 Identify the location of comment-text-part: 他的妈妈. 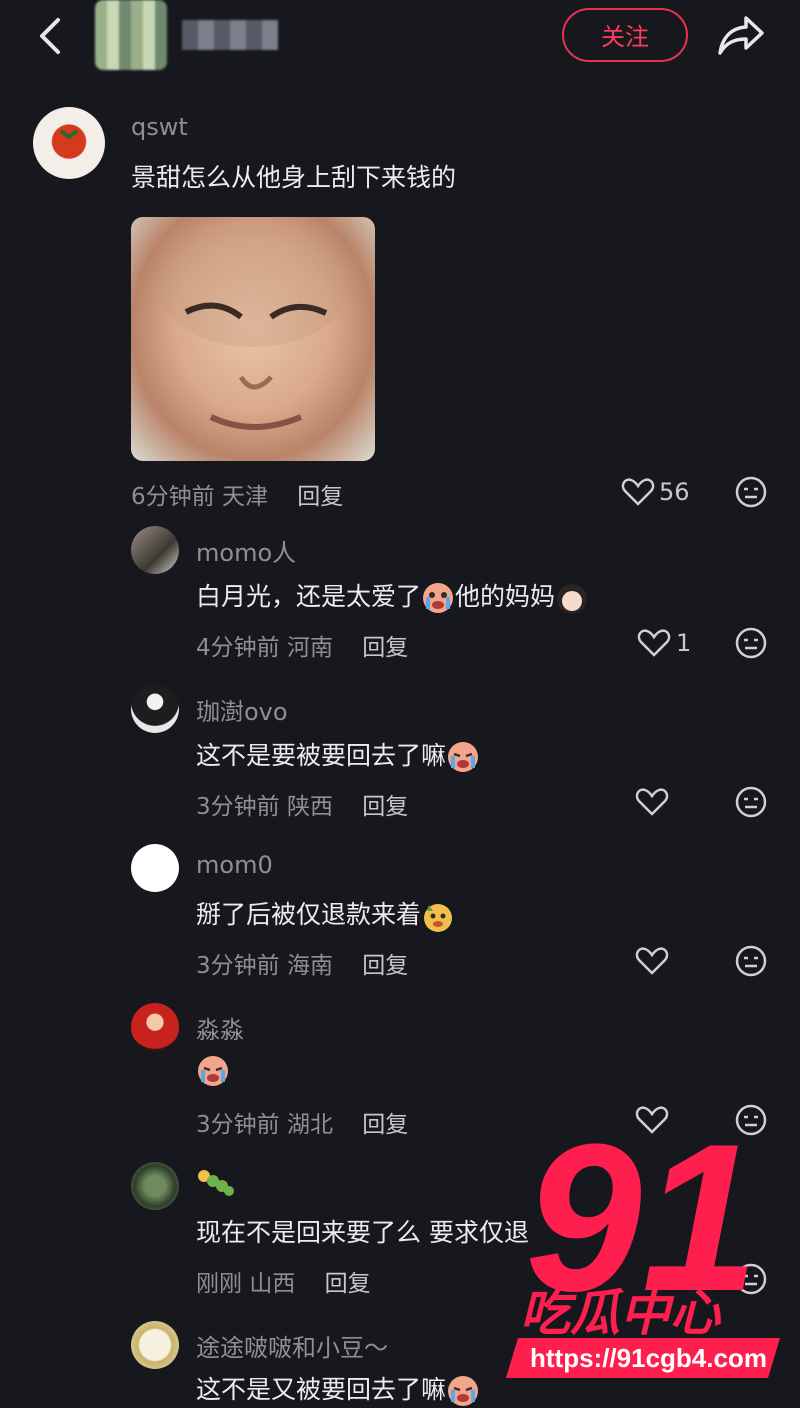
(505, 596).